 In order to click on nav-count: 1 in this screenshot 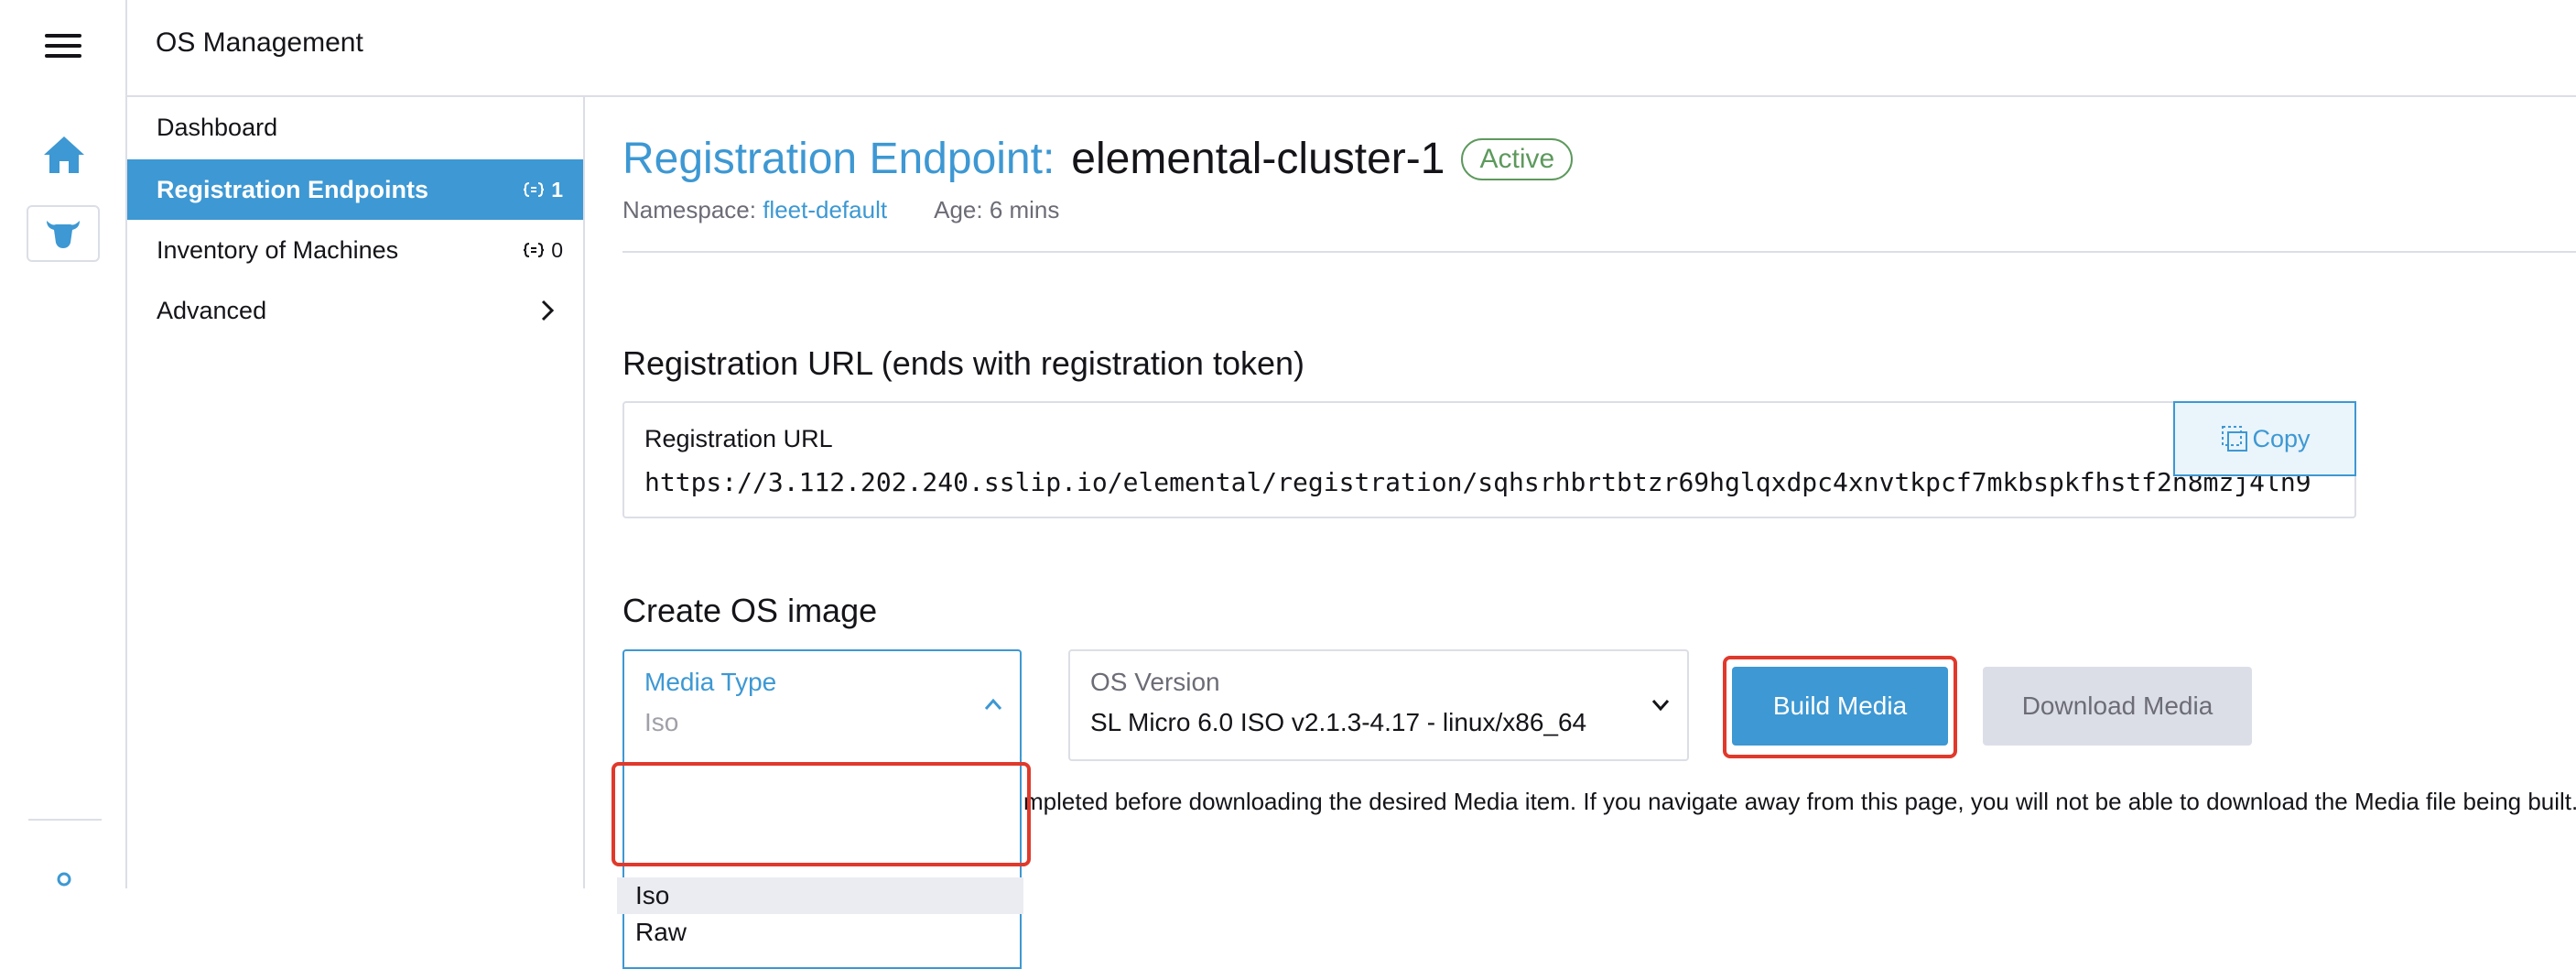, I will do `click(543, 189)`.